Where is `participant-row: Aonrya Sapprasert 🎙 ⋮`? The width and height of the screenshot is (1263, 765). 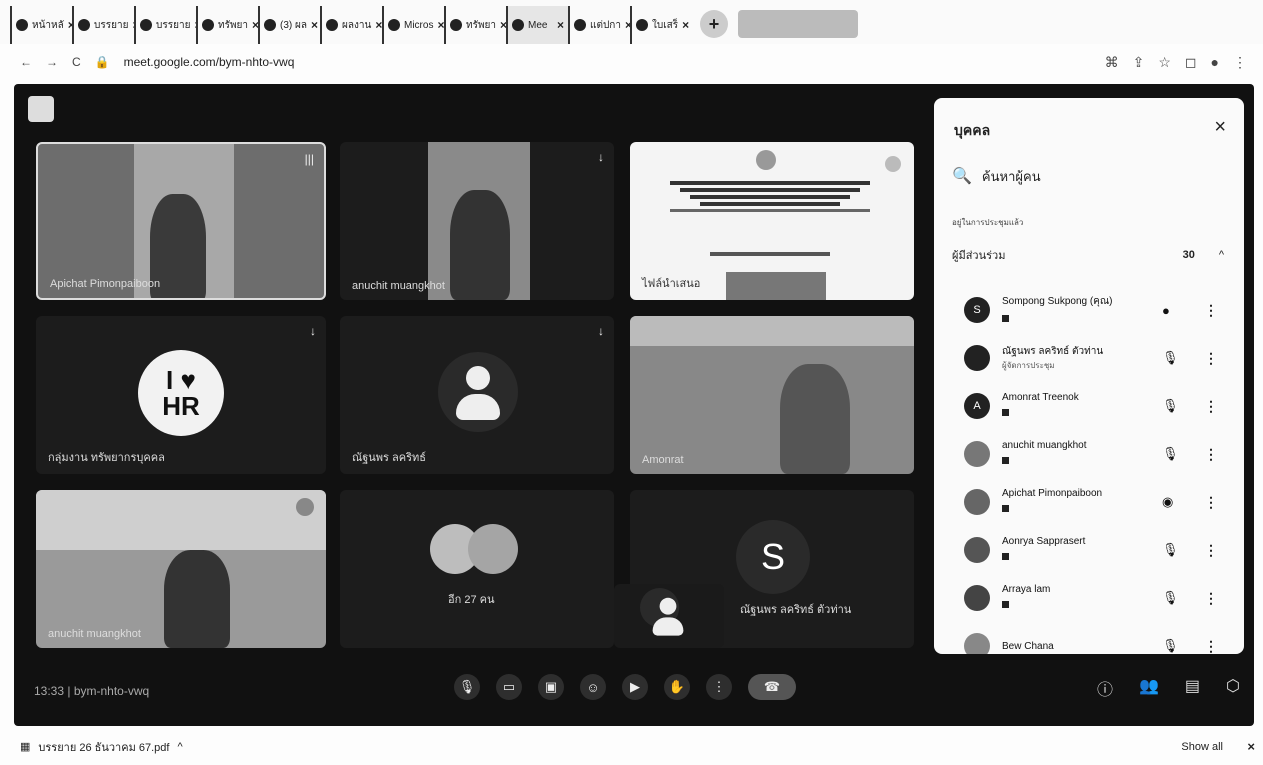
participant-row: Aonrya Sapprasert 🎙 ⋮ is located at coordinates (1089, 550).